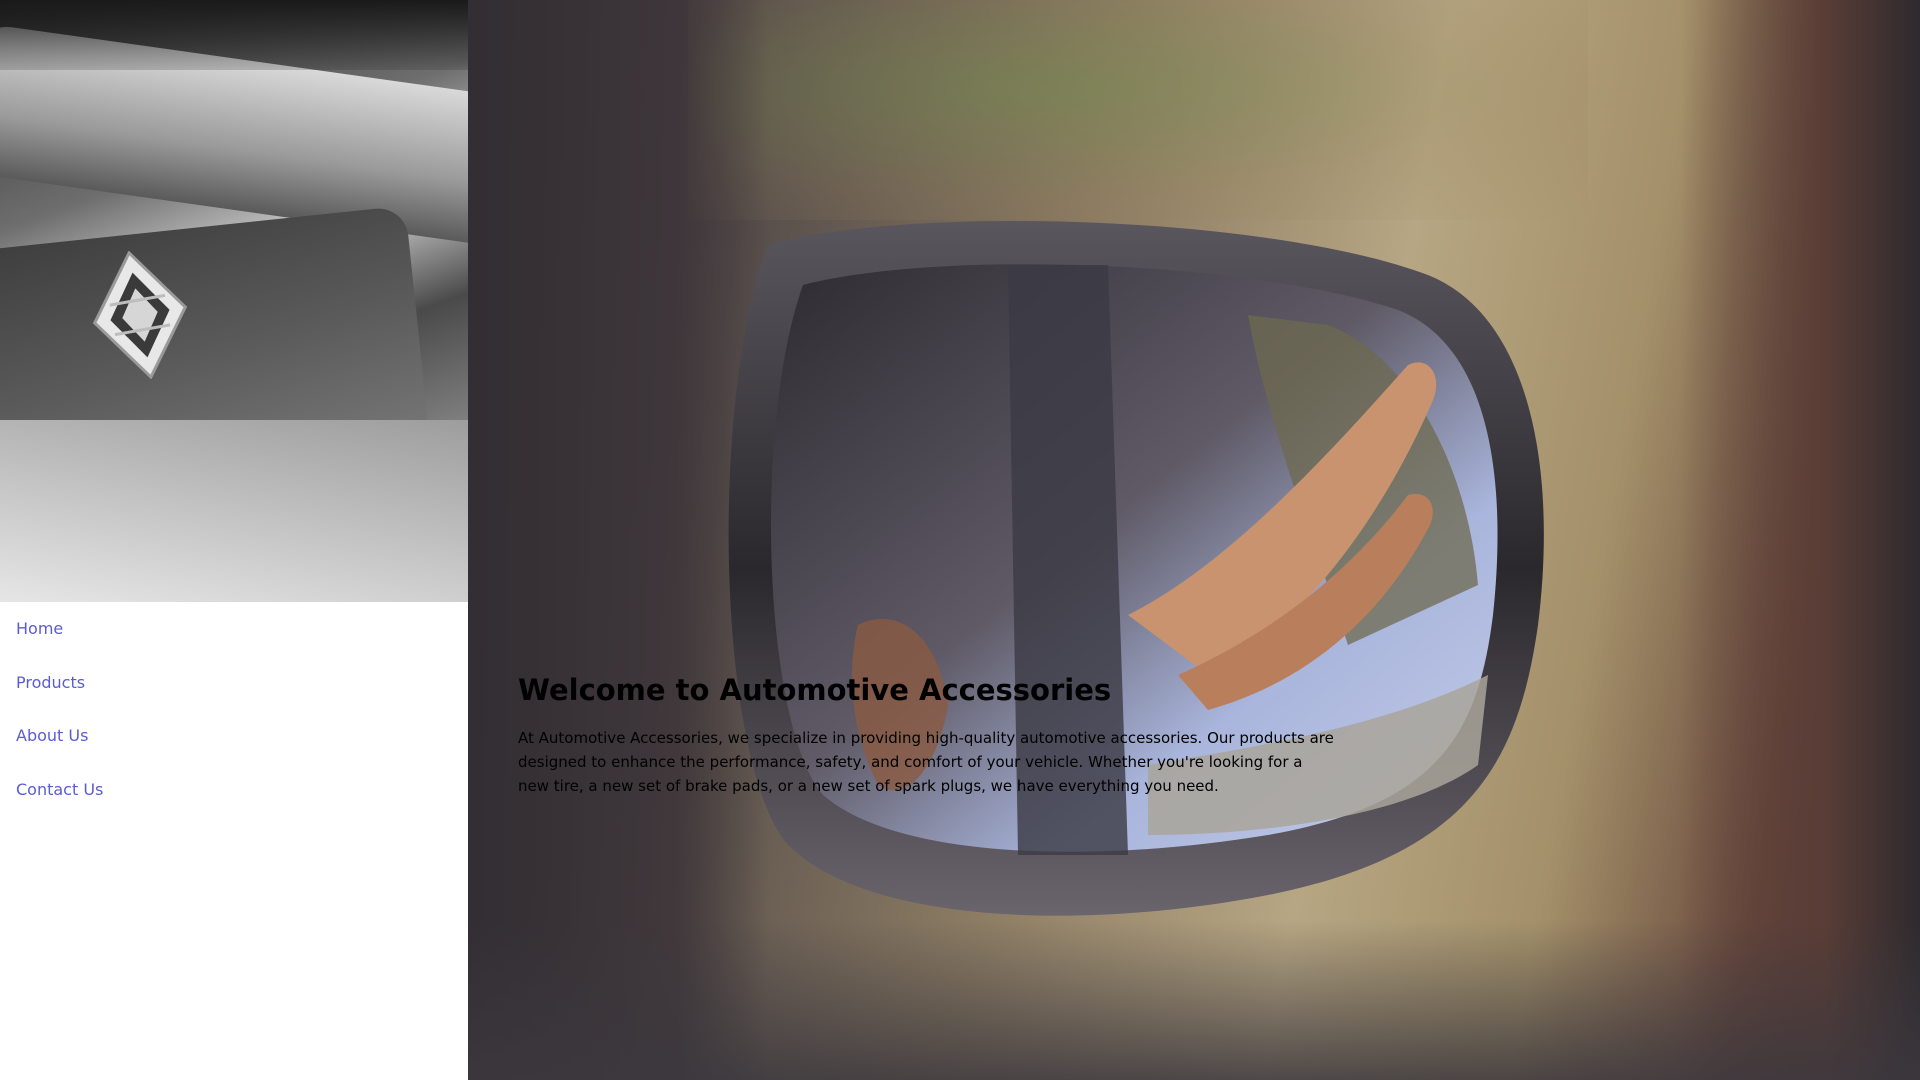  What do you see at coordinates (234, 301) in the screenshot?
I see `sidebar-car-image` at bounding box center [234, 301].